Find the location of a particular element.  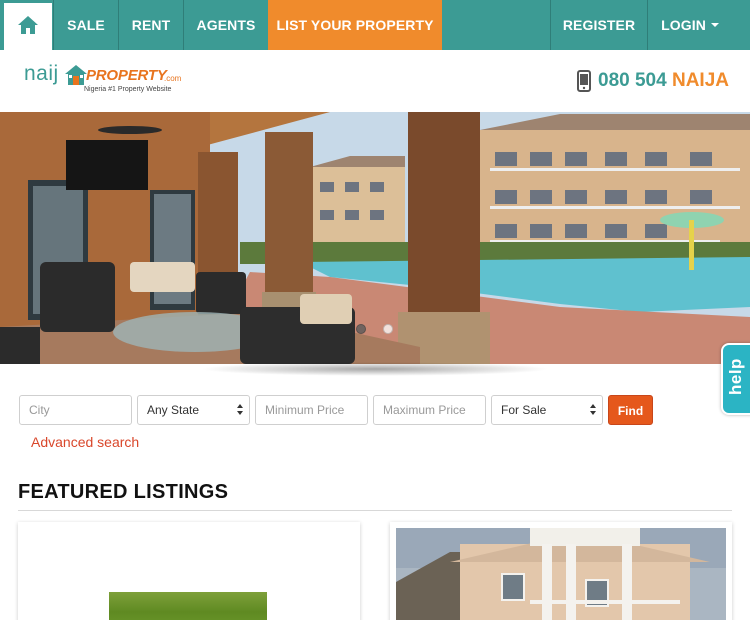

nav-login-dropdown: LOGIN is located at coordinates (690, 25).